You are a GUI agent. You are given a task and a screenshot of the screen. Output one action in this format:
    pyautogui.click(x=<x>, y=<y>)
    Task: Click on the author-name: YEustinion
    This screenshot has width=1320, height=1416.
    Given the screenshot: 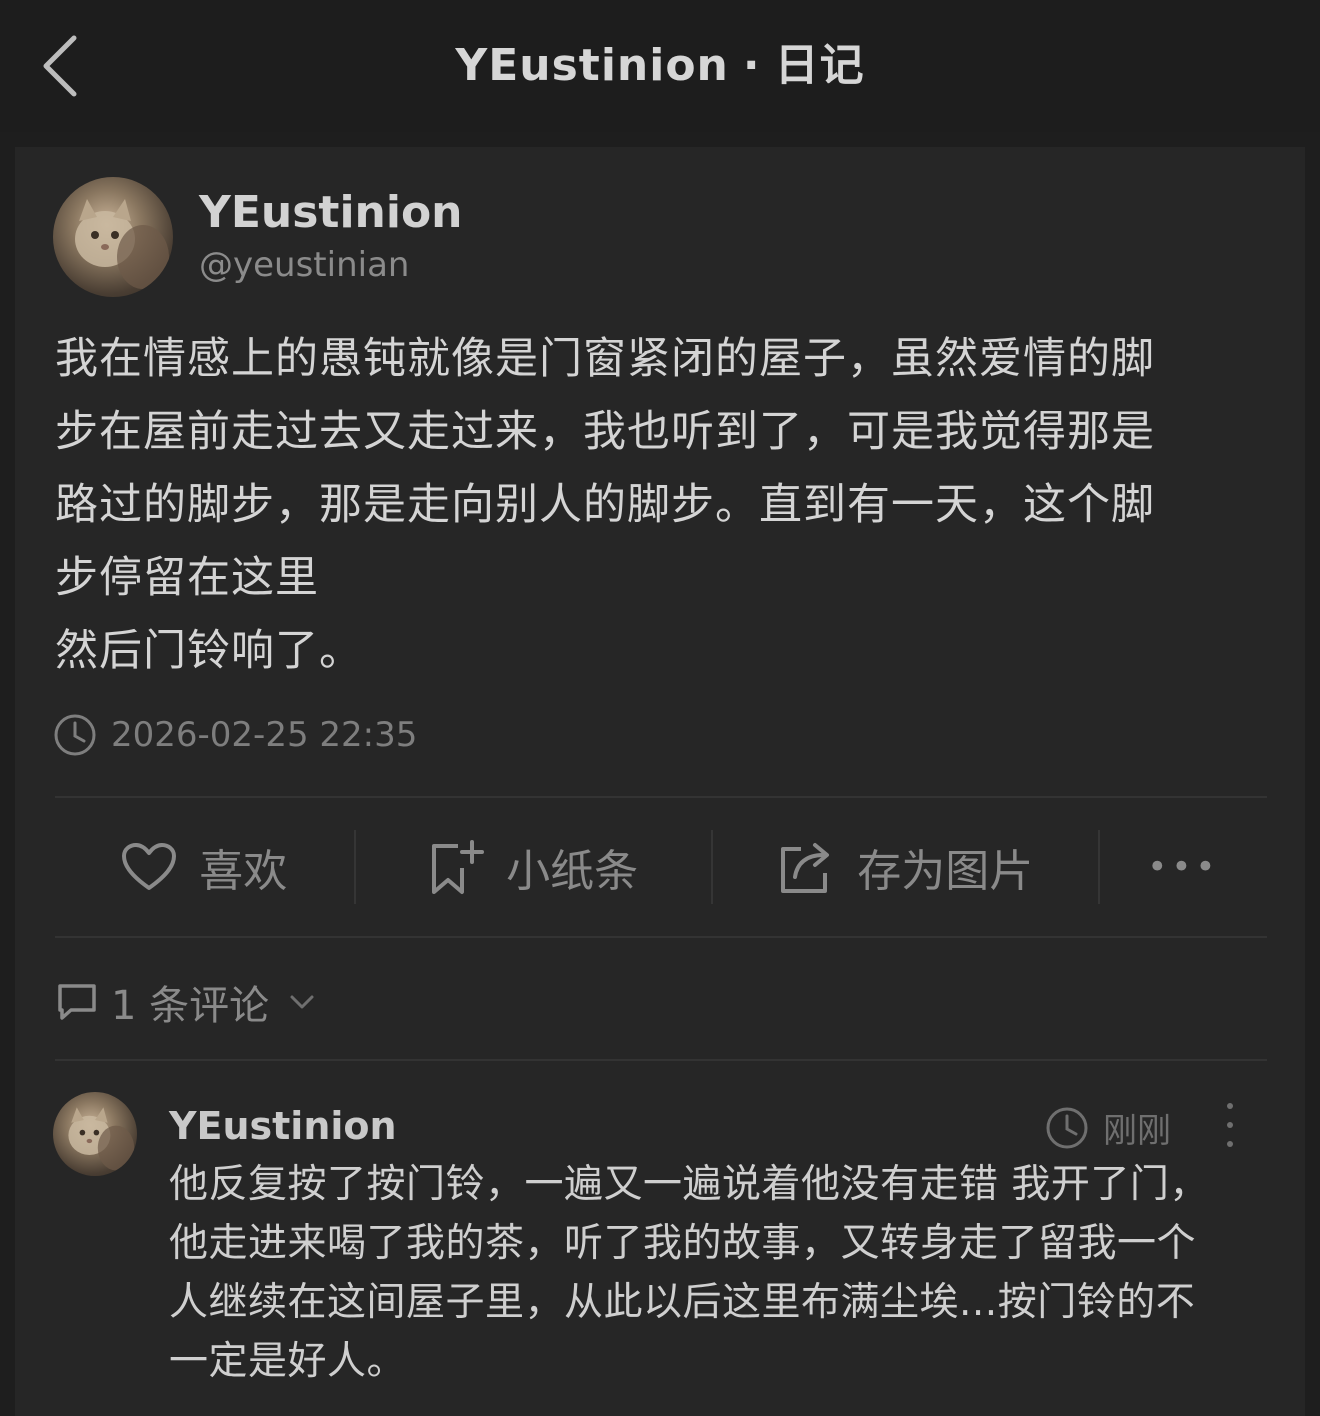 What is the action you would take?
    pyautogui.click(x=331, y=213)
    